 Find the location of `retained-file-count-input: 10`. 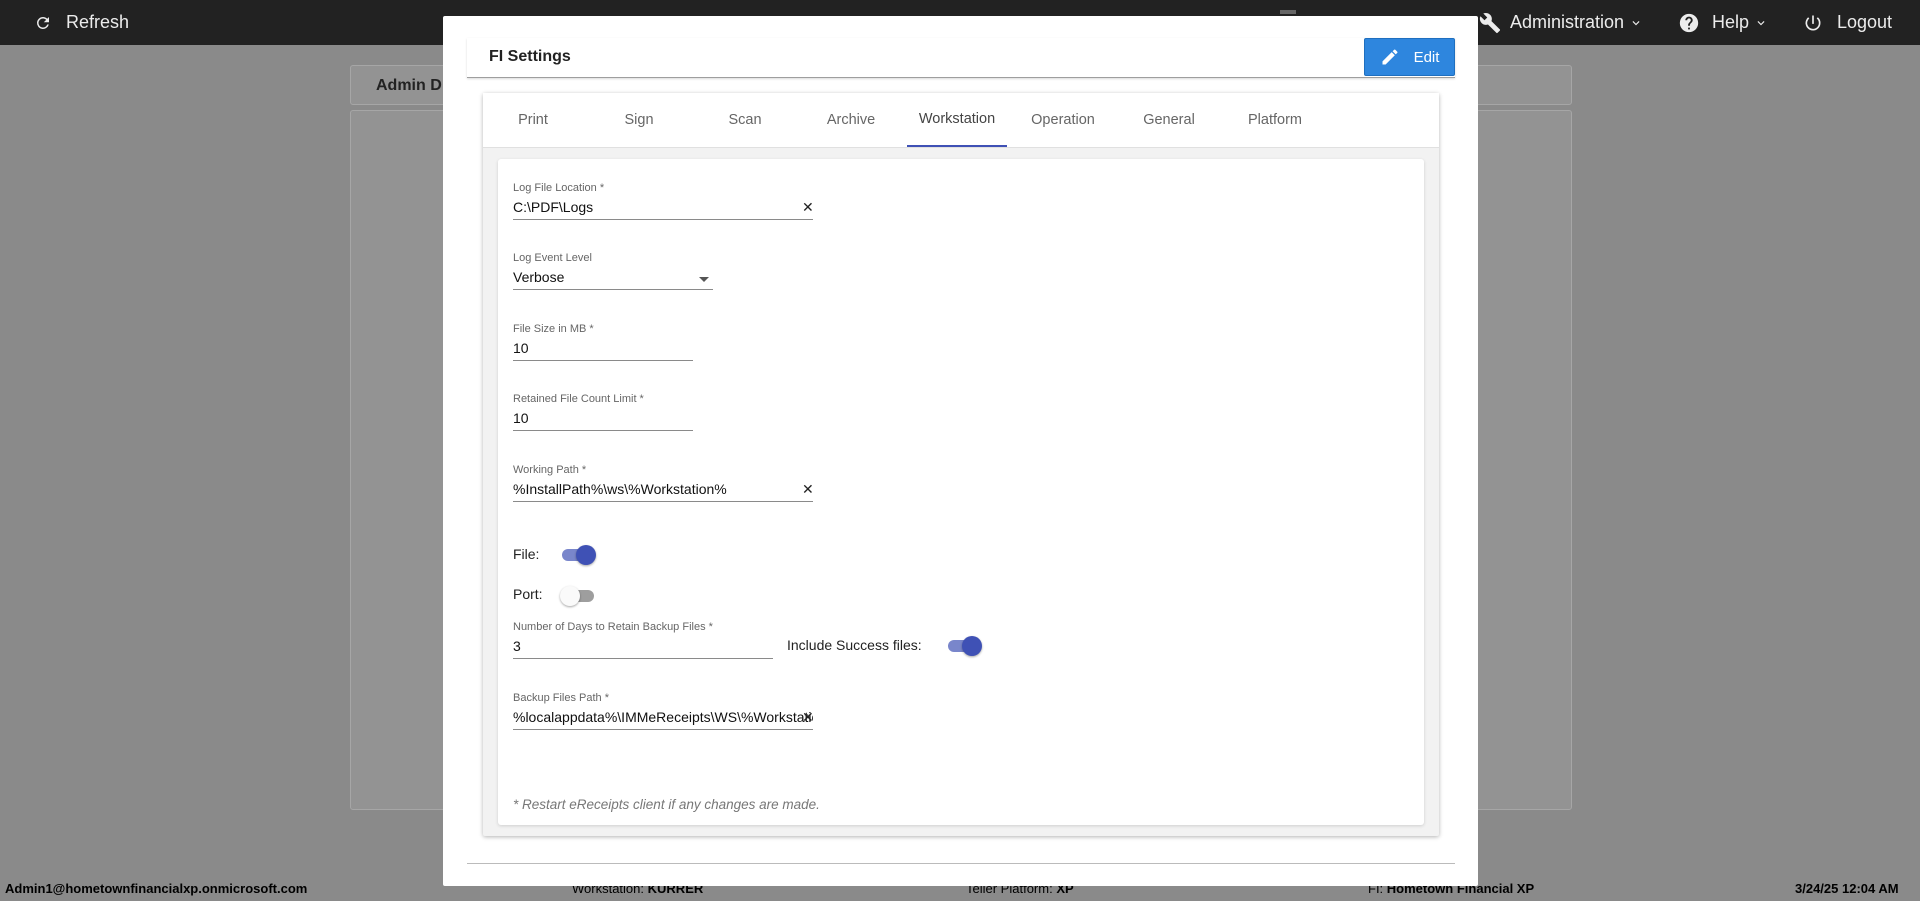

retained-file-count-input: 10 is located at coordinates (603, 420).